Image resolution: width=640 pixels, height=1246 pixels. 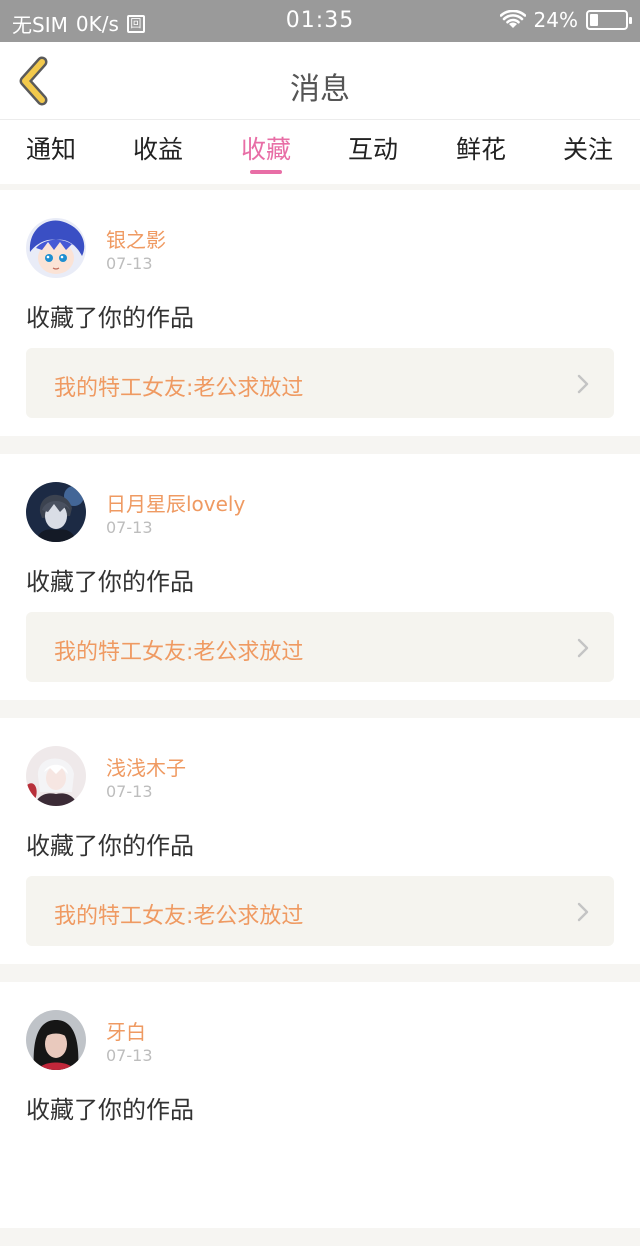 I want to click on tab-notifications: 通知, so click(x=51, y=155).